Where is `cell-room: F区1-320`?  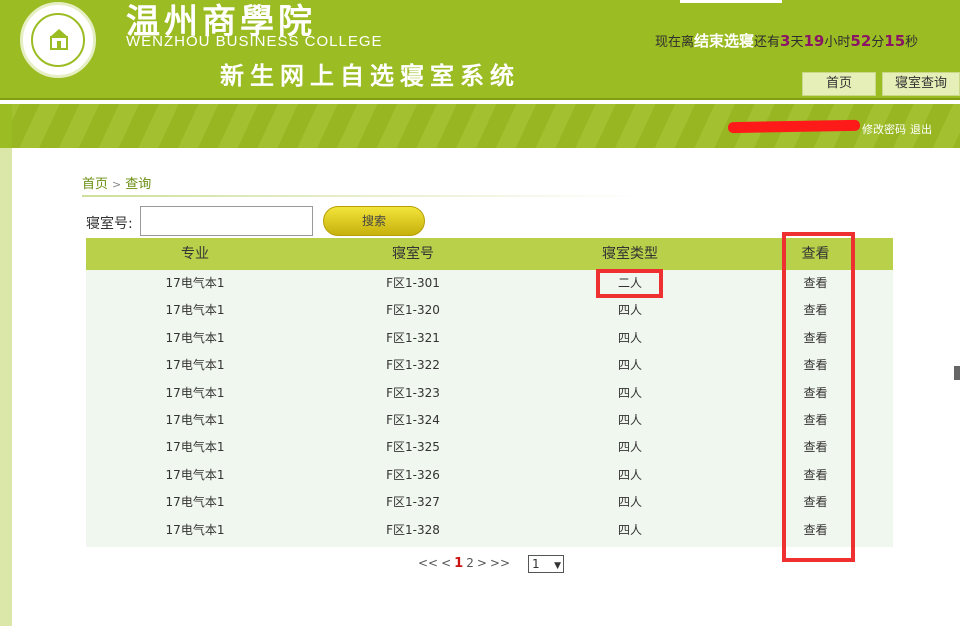
cell-room: F区1-320 is located at coordinates (413, 310).